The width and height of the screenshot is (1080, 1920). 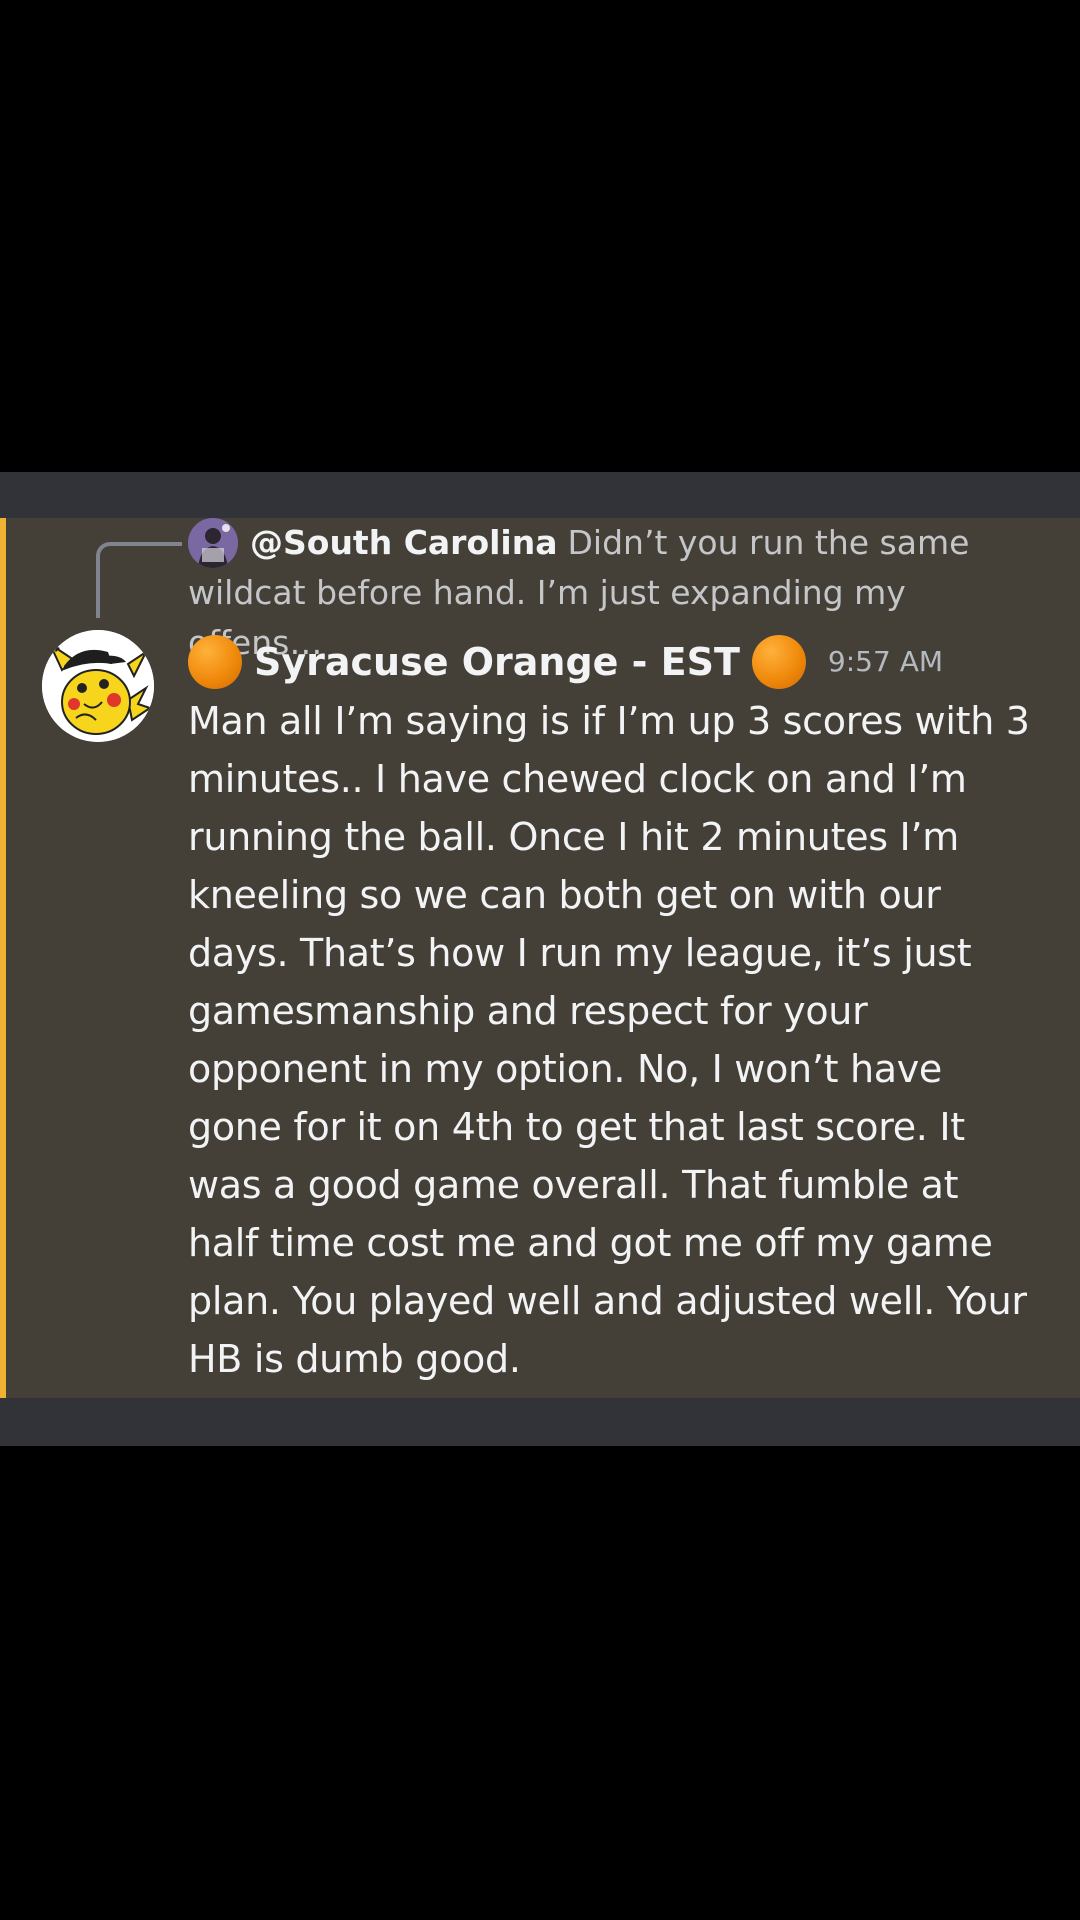 I want to click on reply-author: @South Carolina, so click(x=404, y=542).